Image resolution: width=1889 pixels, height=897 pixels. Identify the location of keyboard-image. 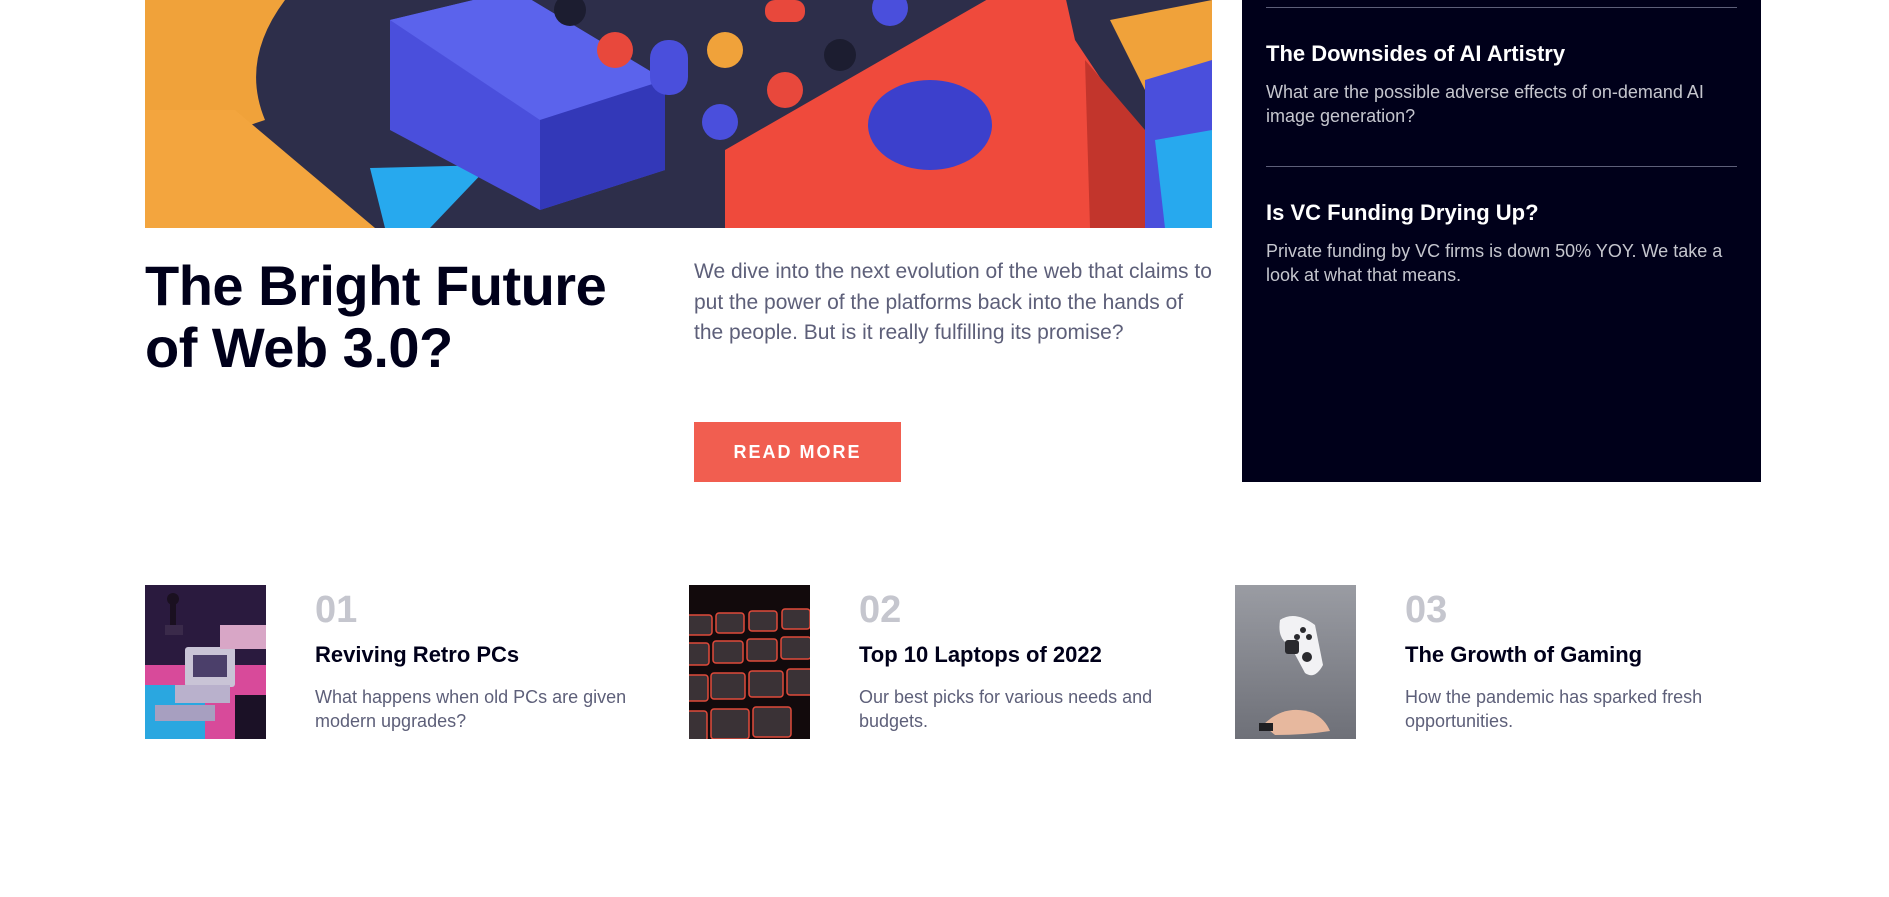
(749, 662).